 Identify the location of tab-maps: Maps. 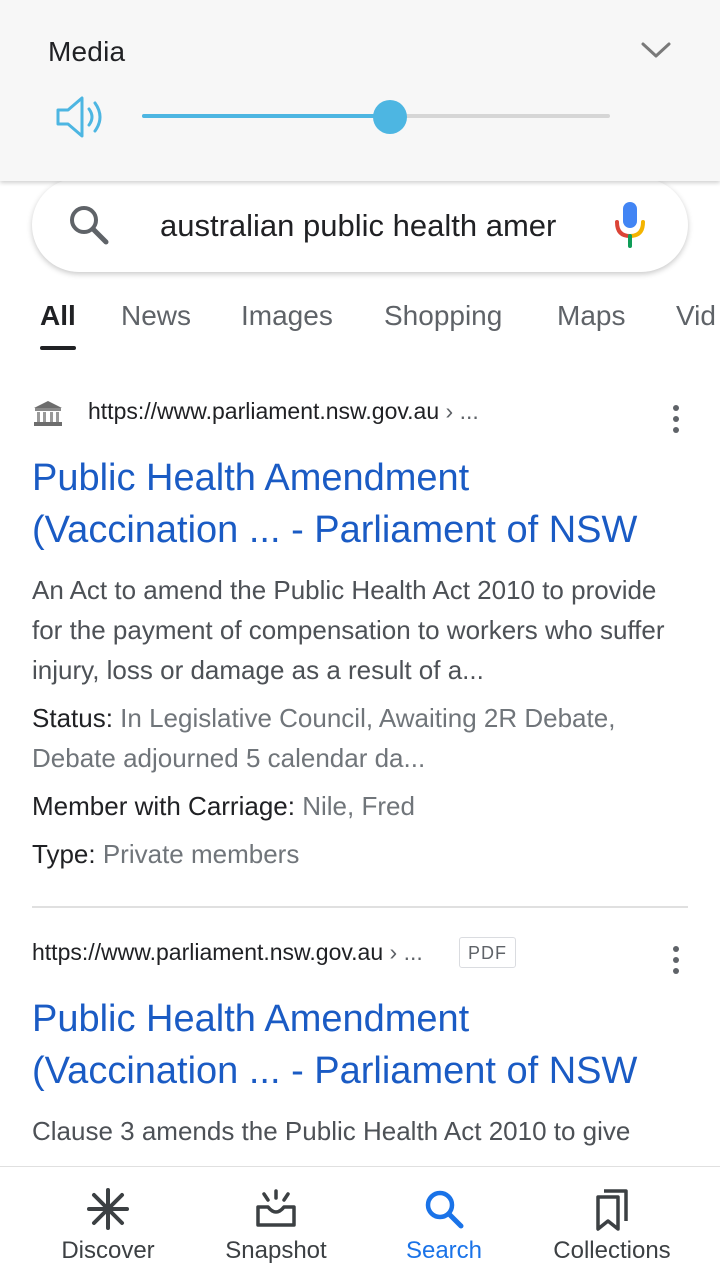
(591, 325).